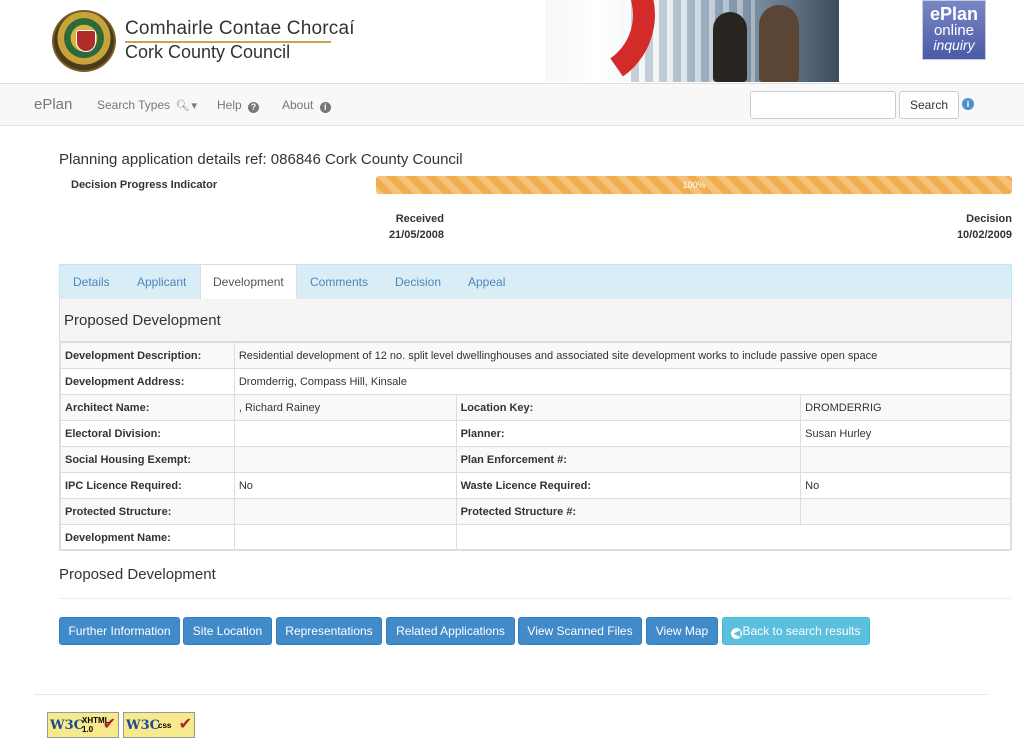  Describe the element at coordinates (227, 631) in the screenshot. I see `site-location-button: Site Location` at that location.